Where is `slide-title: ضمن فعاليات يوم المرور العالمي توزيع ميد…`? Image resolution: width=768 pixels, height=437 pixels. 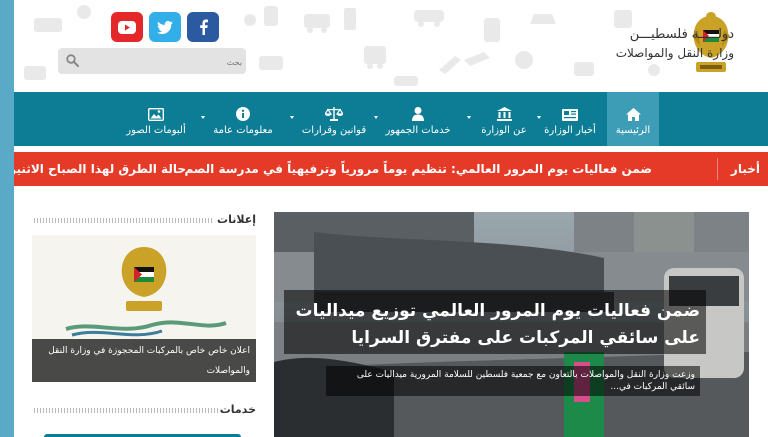
slide-title: ضمن فعاليات يوم المرور العالمي توزيع ميد… is located at coordinates (492, 325).